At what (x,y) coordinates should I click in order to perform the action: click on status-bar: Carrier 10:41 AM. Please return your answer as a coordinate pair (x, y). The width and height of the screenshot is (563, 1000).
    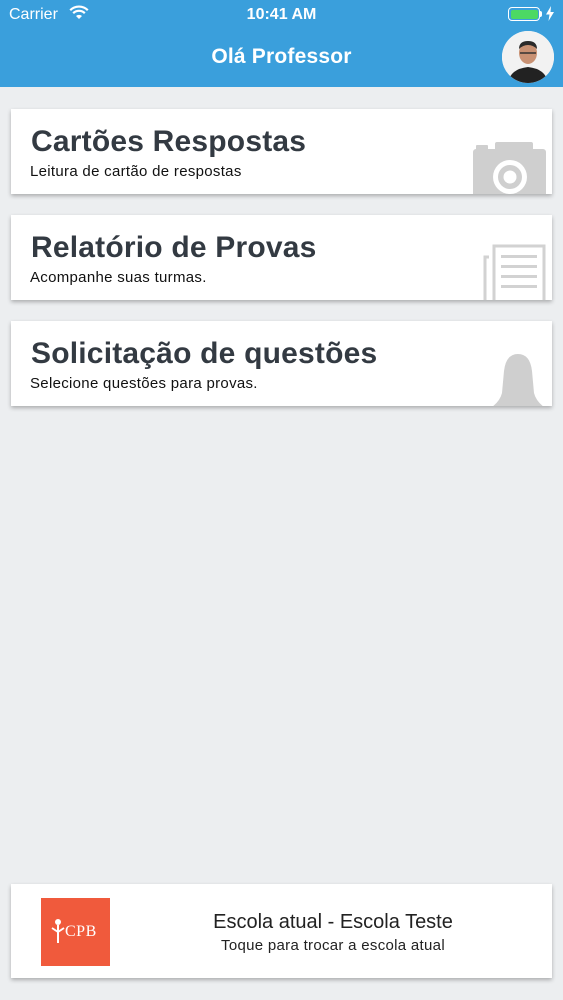
    Looking at the image, I should click on (281, 15).